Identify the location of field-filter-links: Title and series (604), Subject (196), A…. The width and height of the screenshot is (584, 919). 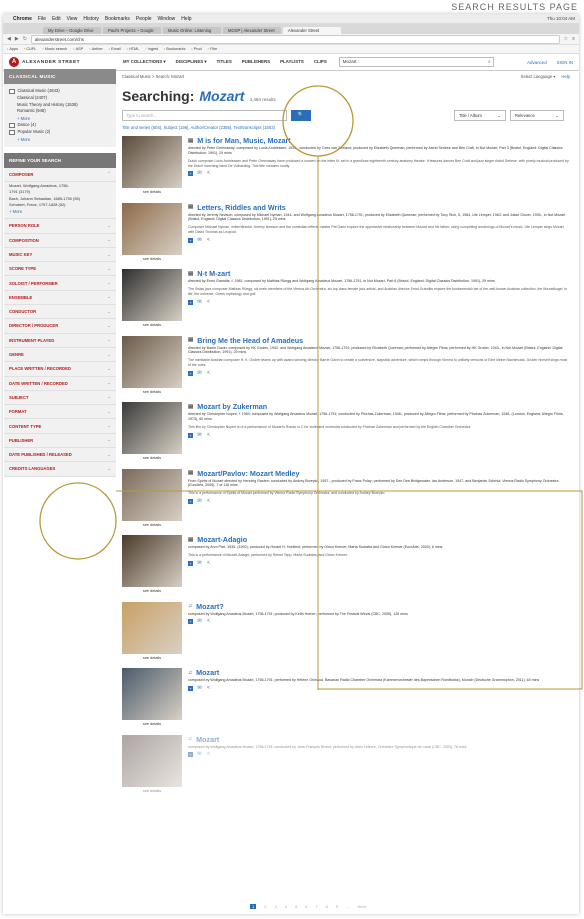
(346, 127).